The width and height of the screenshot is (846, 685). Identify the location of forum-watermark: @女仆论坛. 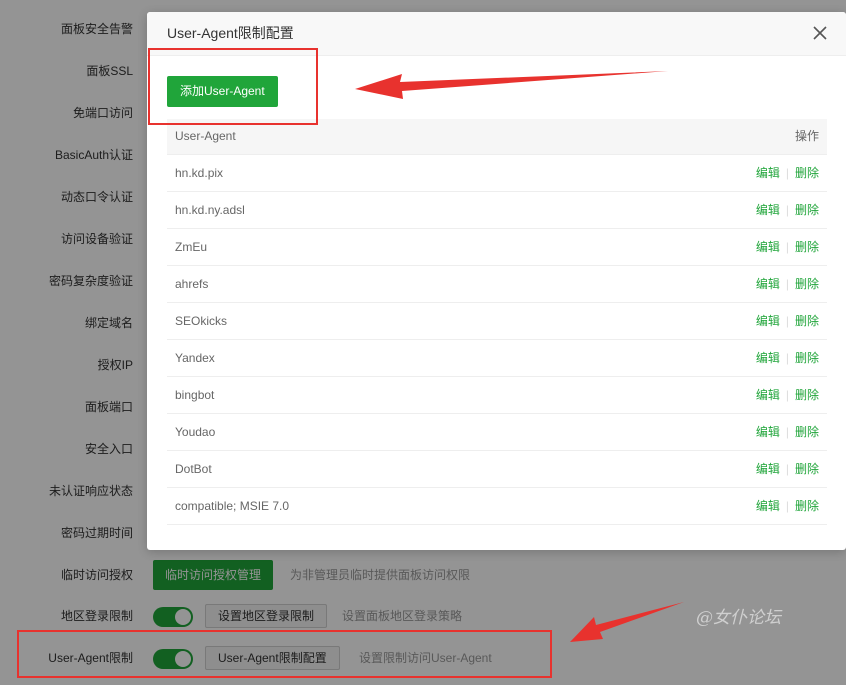
(738, 618).